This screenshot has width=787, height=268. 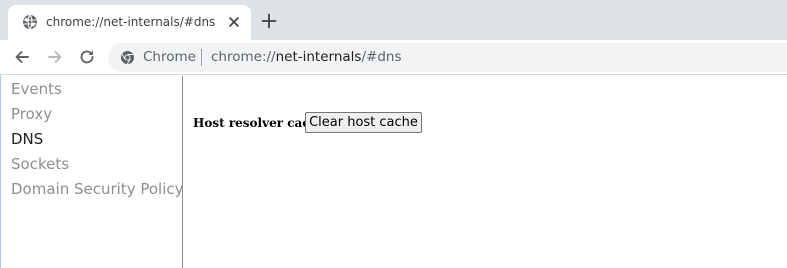 What do you see at coordinates (30, 22) in the screenshot?
I see `globe-icon` at bounding box center [30, 22].